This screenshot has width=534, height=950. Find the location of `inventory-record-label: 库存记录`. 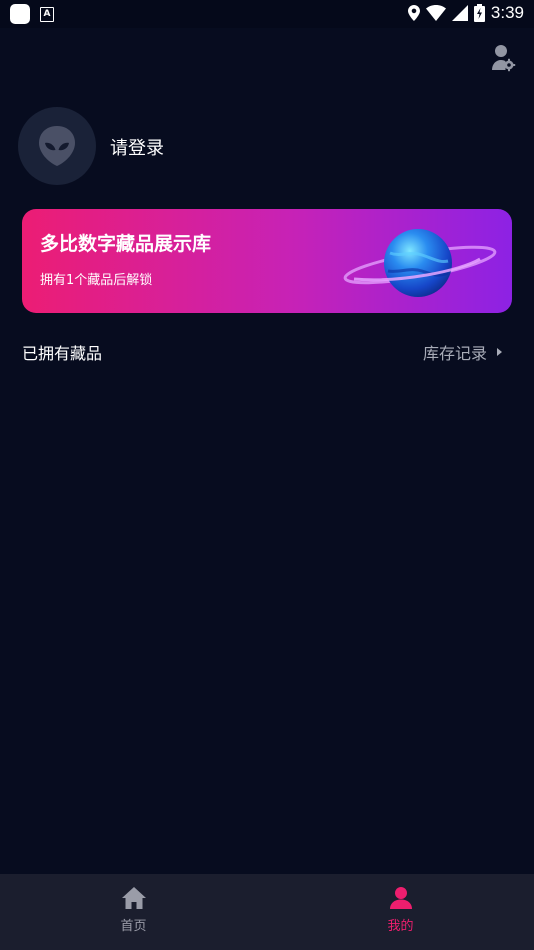

inventory-record-label: 库存记录 is located at coordinates (454, 353).